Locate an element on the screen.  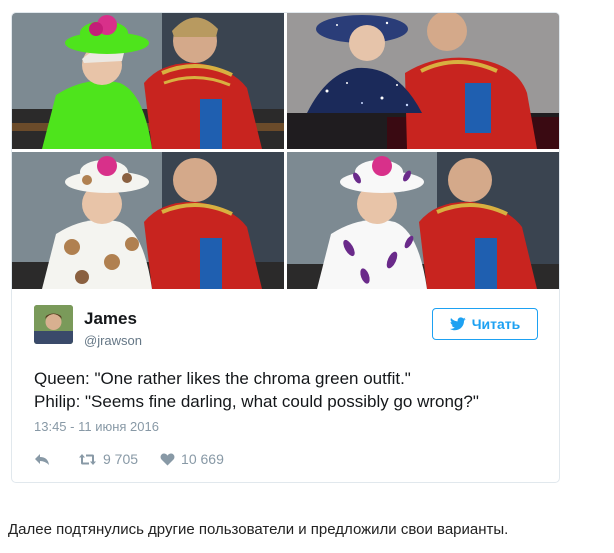
tweet-timestamp: 13:45 - 11 июня 2016 is located at coordinates (96, 426).